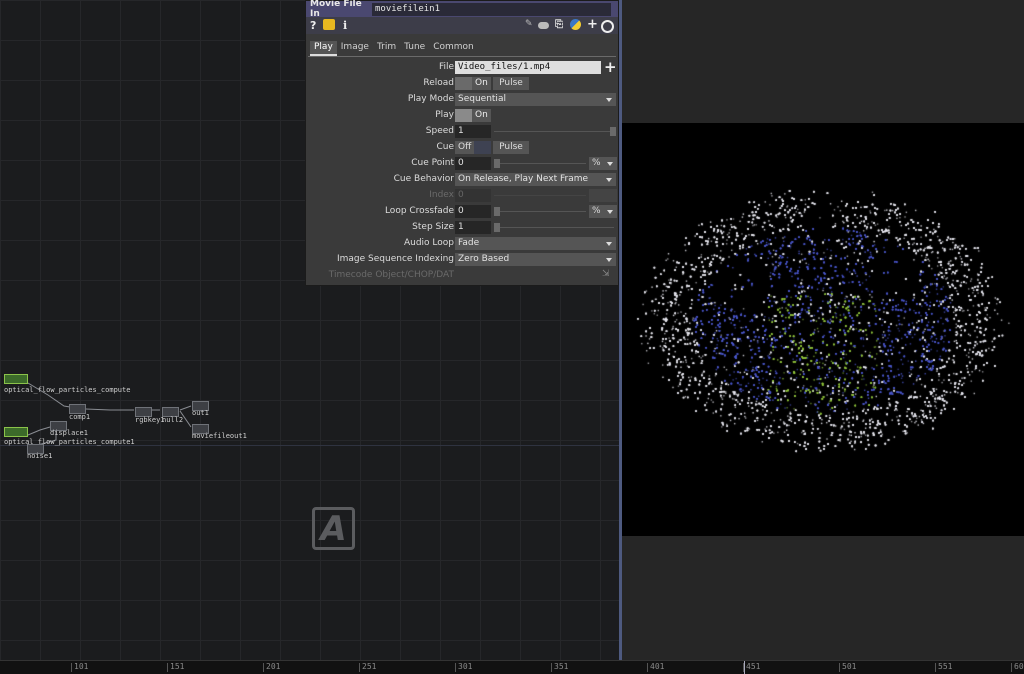 The height and width of the screenshot is (674, 1024). I want to click on cue-pulse-button: Pulse, so click(511, 147).